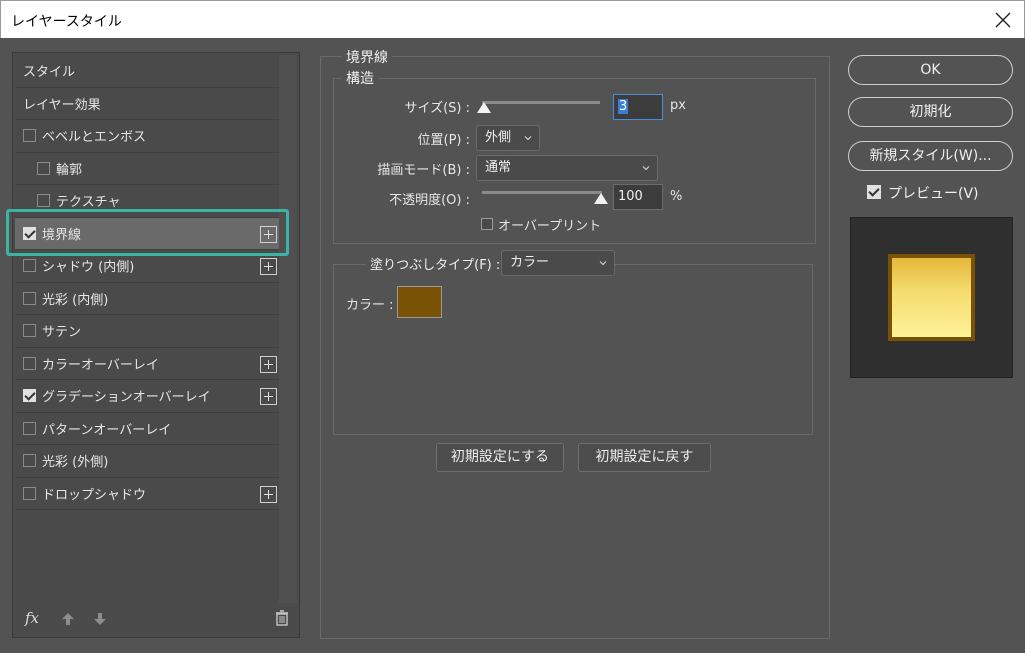  What do you see at coordinates (367, 57) in the screenshot?
I see `stroke-group-title: 境界線` at bounding box center [367, 57].